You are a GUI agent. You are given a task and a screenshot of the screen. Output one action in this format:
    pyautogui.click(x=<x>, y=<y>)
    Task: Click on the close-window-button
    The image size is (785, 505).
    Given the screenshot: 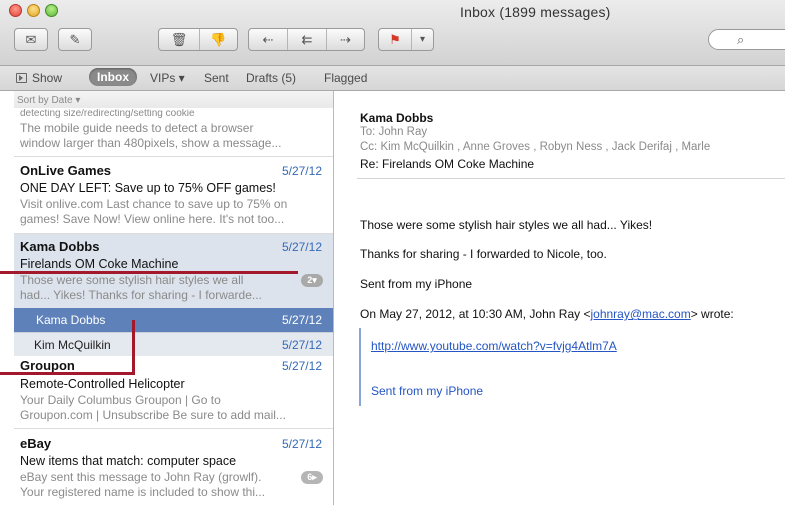 What is the action you would take?
    pyautogui.click(x=15, y=10)
    